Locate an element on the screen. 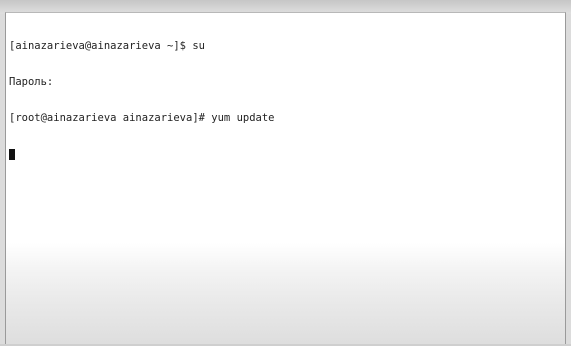 The height and width of the screenshot is (346, 571). terminal-cursor-icon is located at coordinates (12, 154).